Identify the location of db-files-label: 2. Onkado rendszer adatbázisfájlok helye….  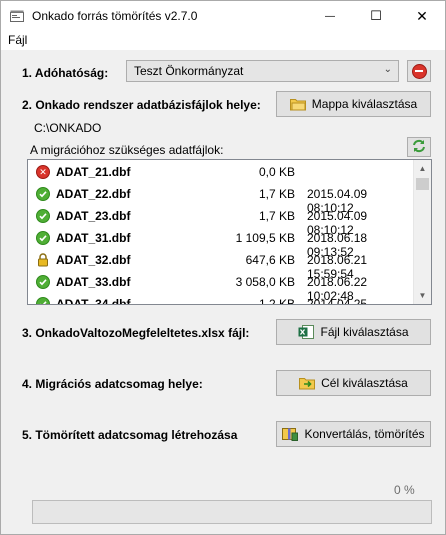
(141, 105).